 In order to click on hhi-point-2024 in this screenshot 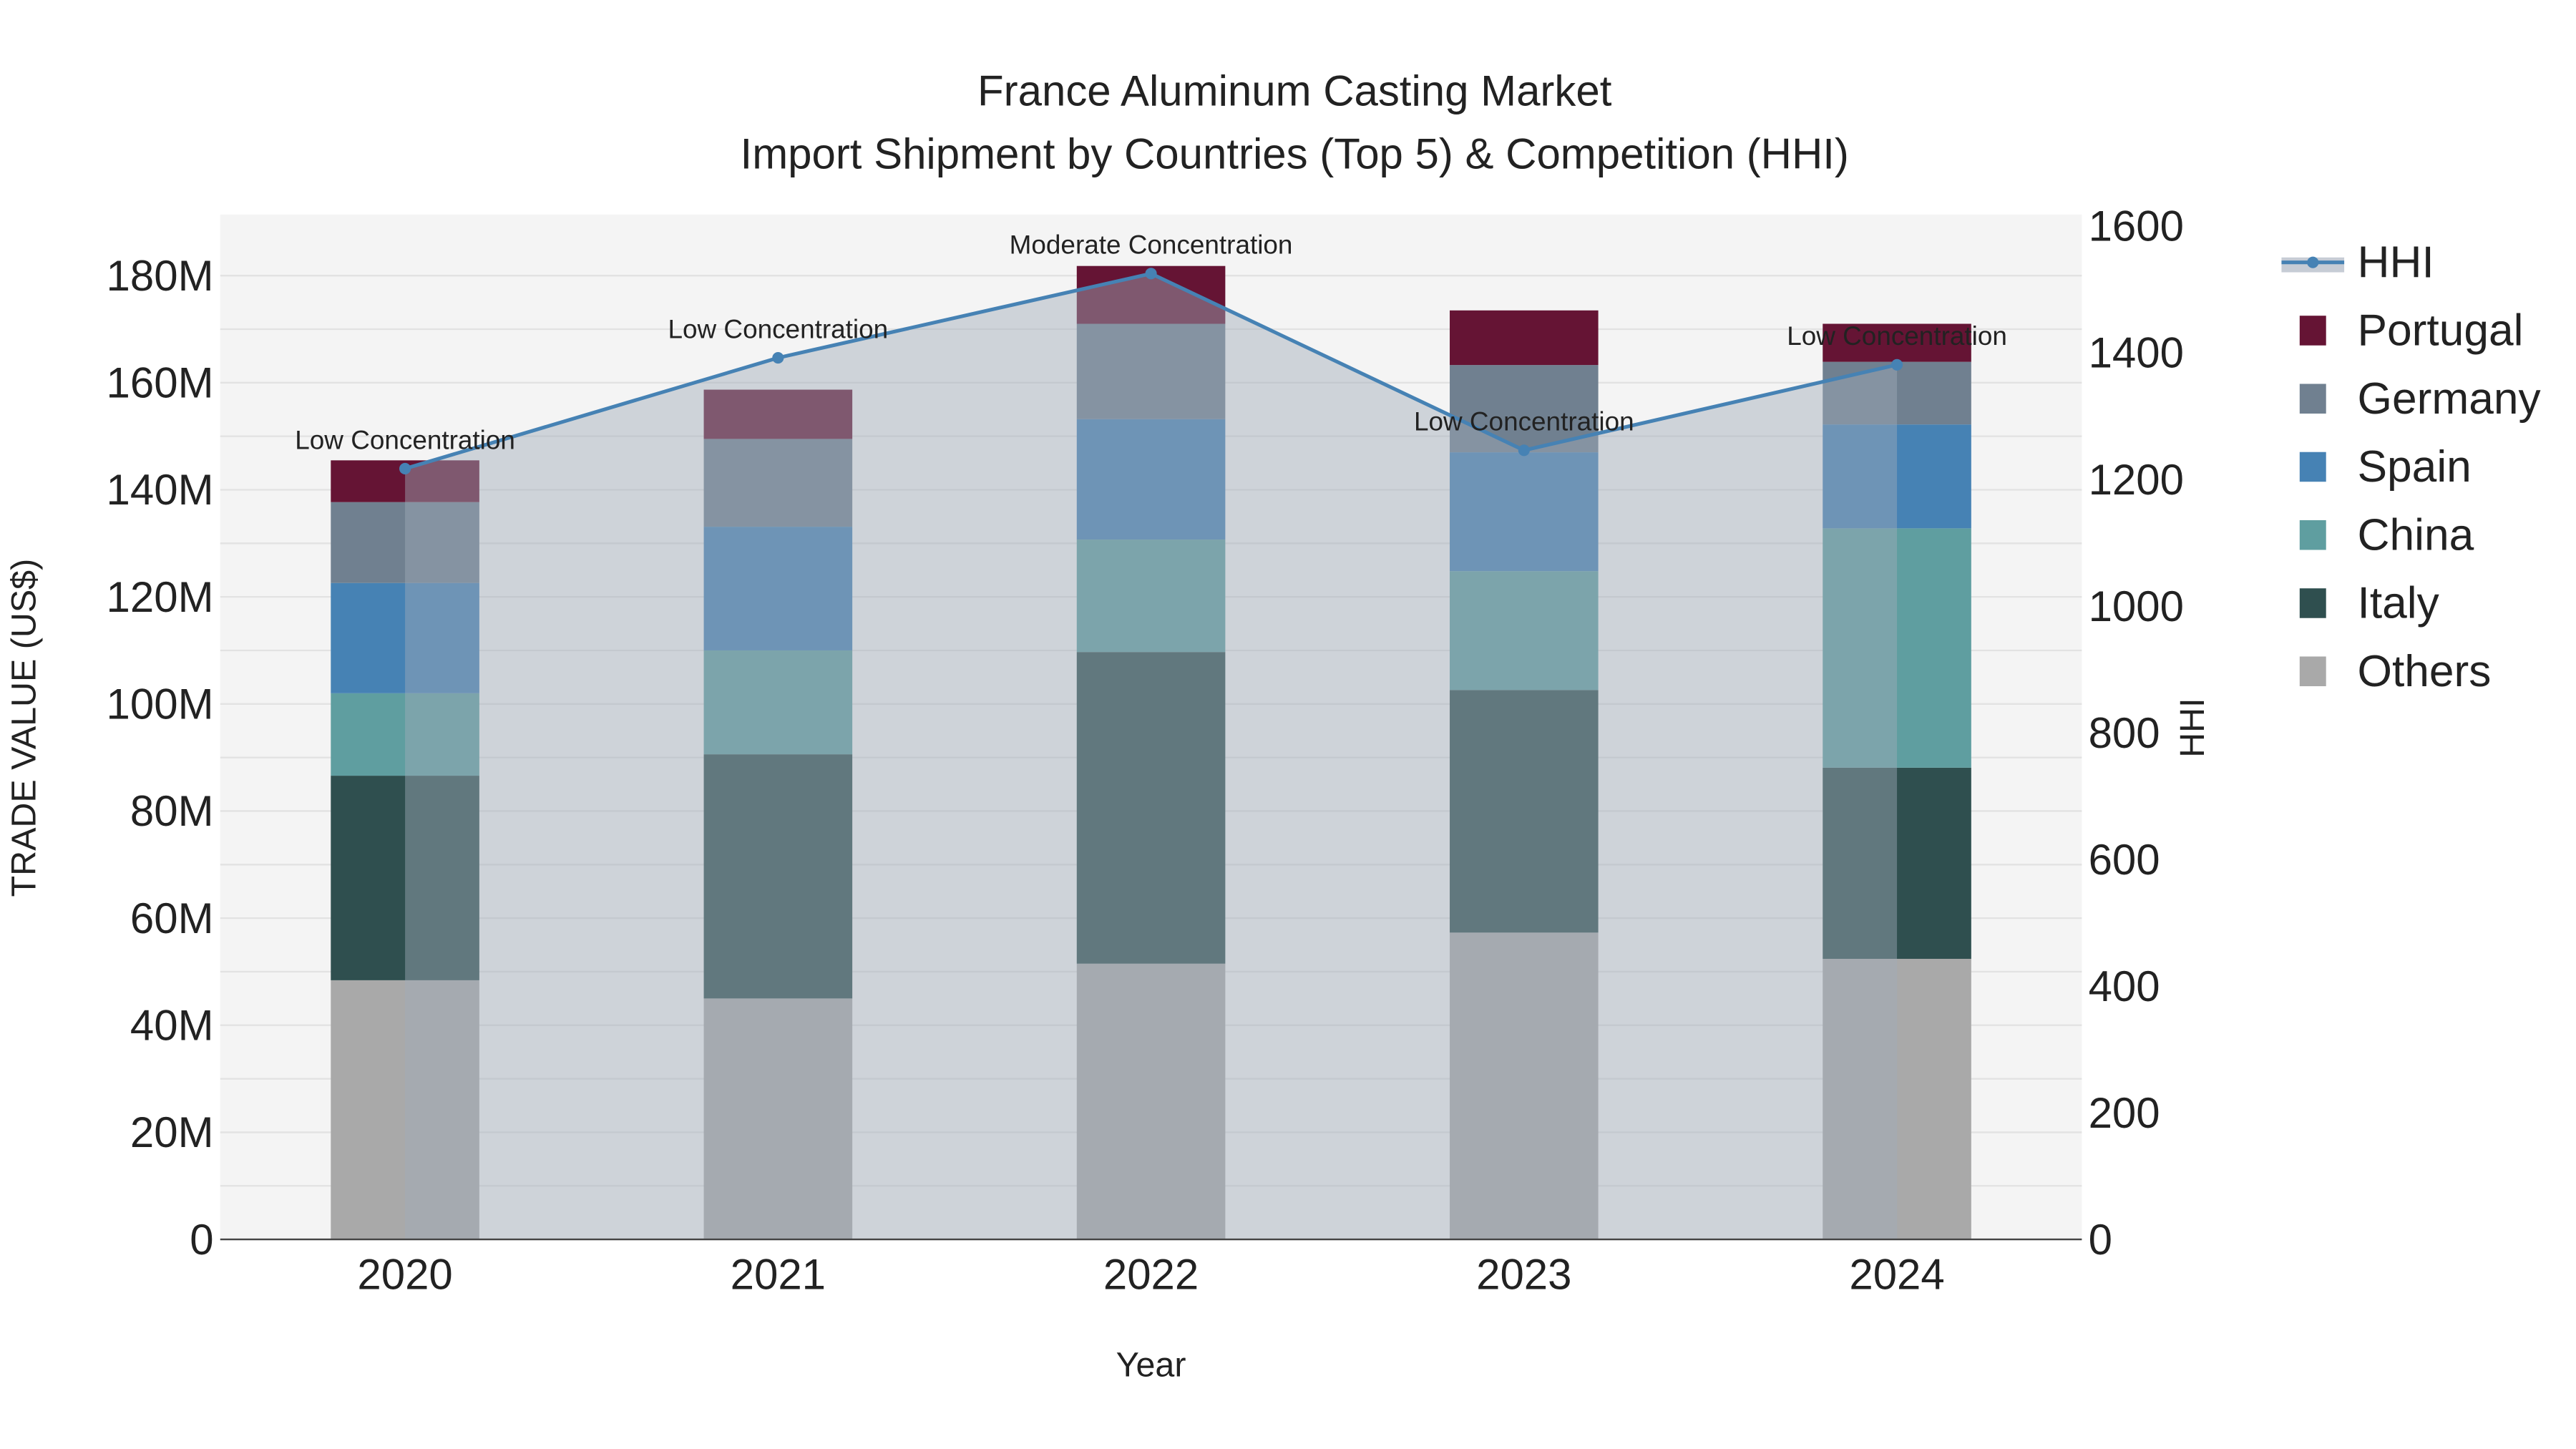, I will do `click(1896, 364)`.